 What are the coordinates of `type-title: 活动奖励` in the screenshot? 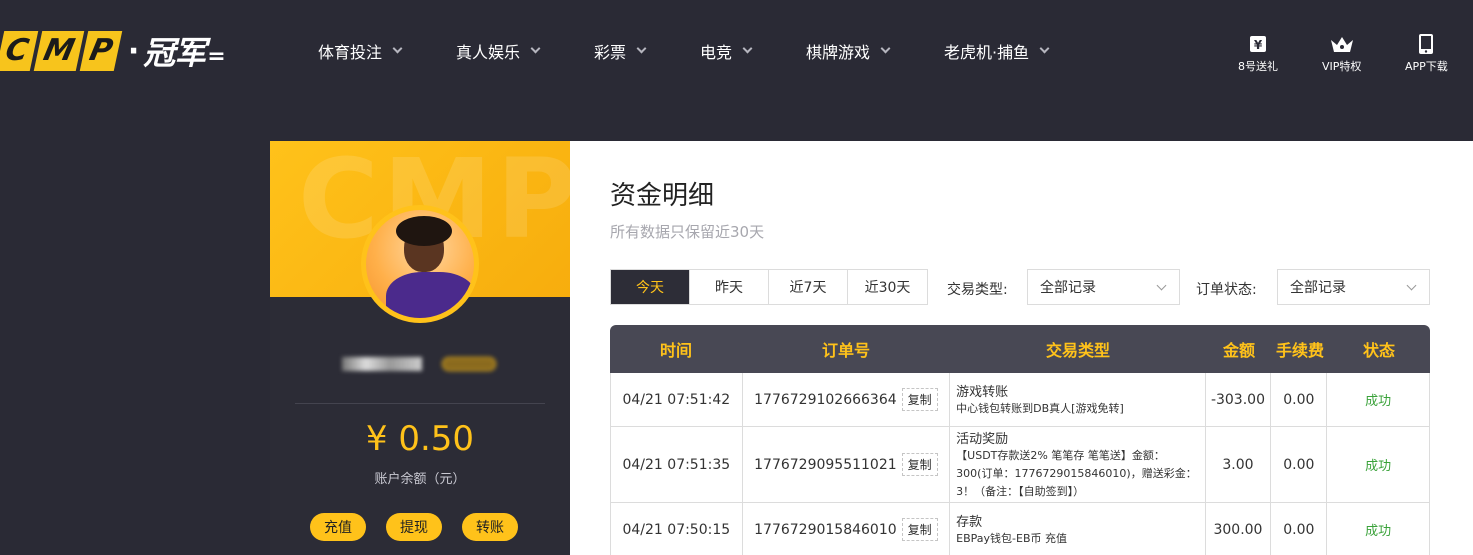 It's located at (982, 439).